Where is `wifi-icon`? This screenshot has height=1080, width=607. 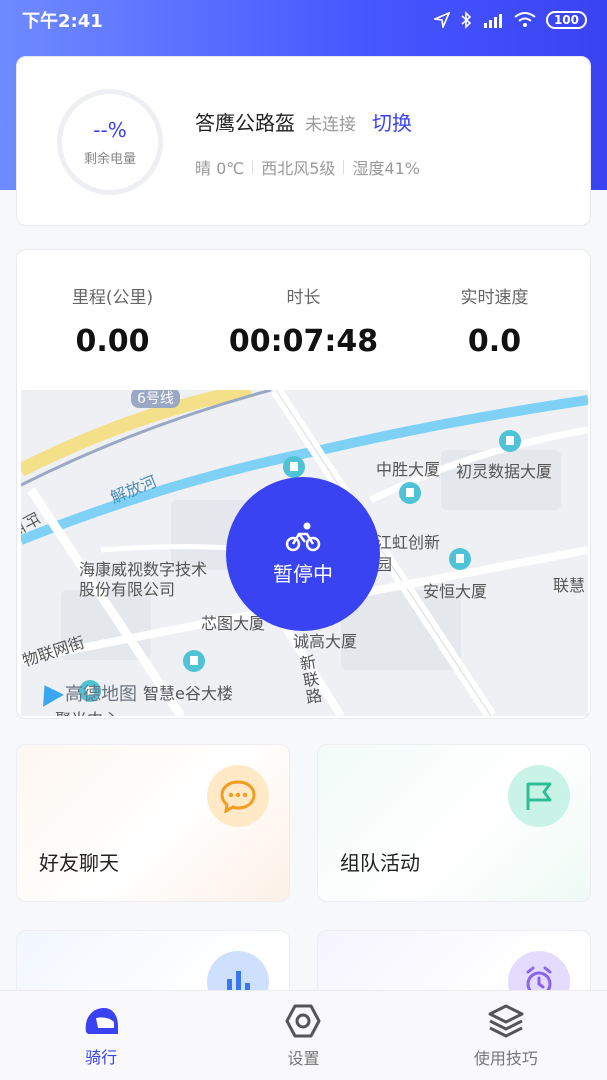
wifi-icon is located at coordinates (525, 19).